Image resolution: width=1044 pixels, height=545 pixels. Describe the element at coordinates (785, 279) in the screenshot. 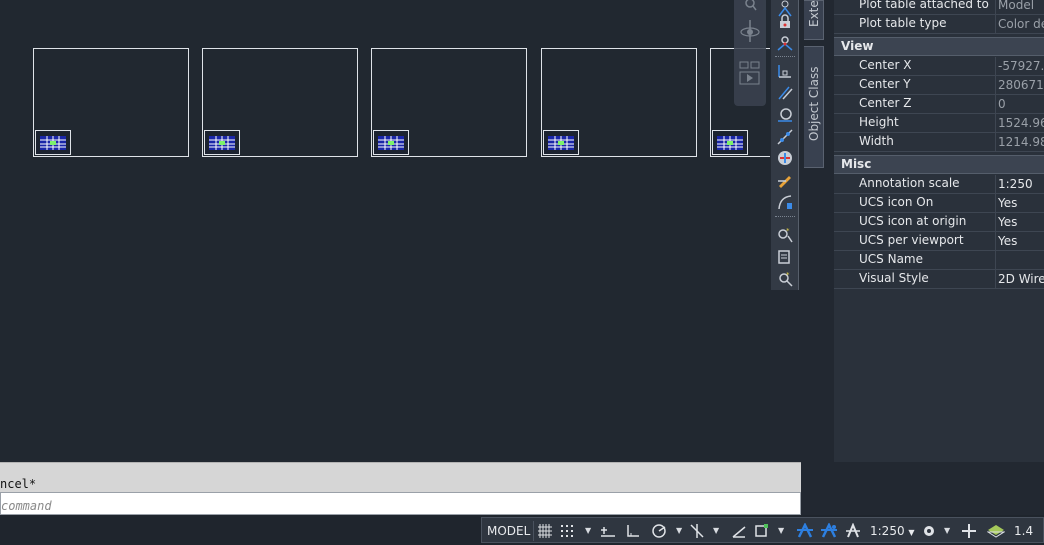

I see `delete-constraints-icon: *` at that location.